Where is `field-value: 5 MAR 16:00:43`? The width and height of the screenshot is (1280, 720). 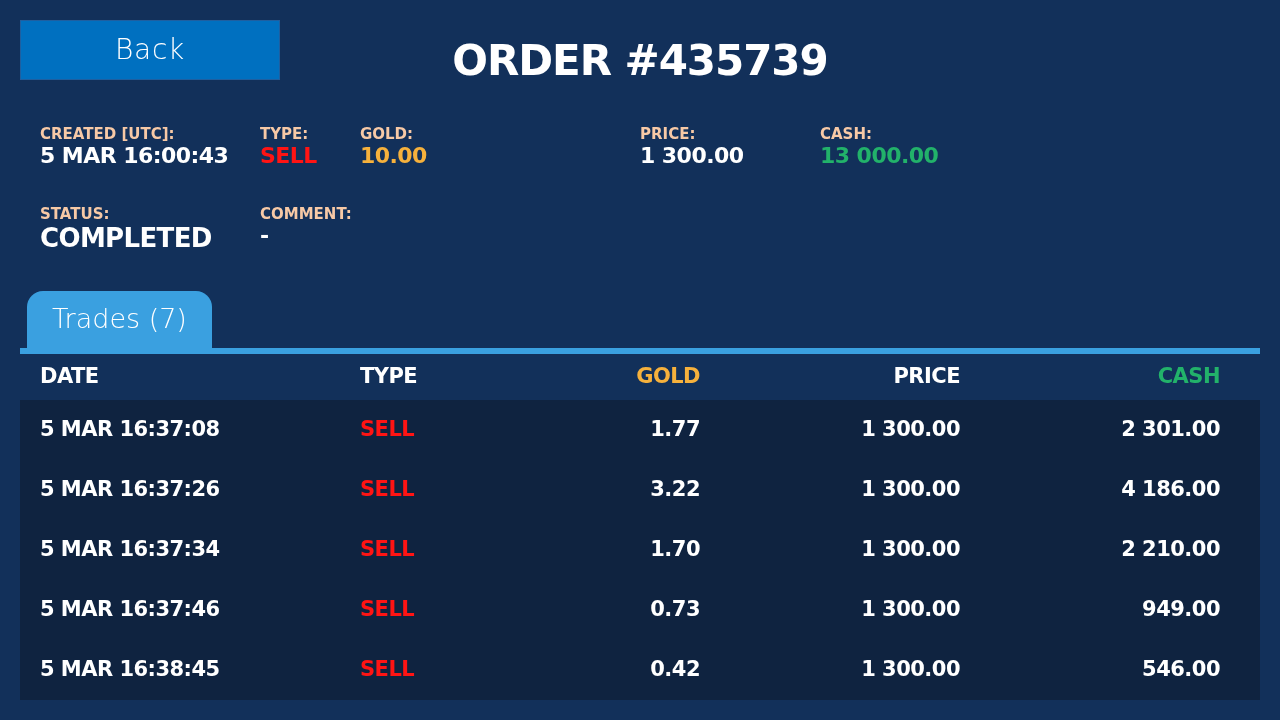 field-value: 5 MAR 16:00:43 is located at coordinates (134, 156).